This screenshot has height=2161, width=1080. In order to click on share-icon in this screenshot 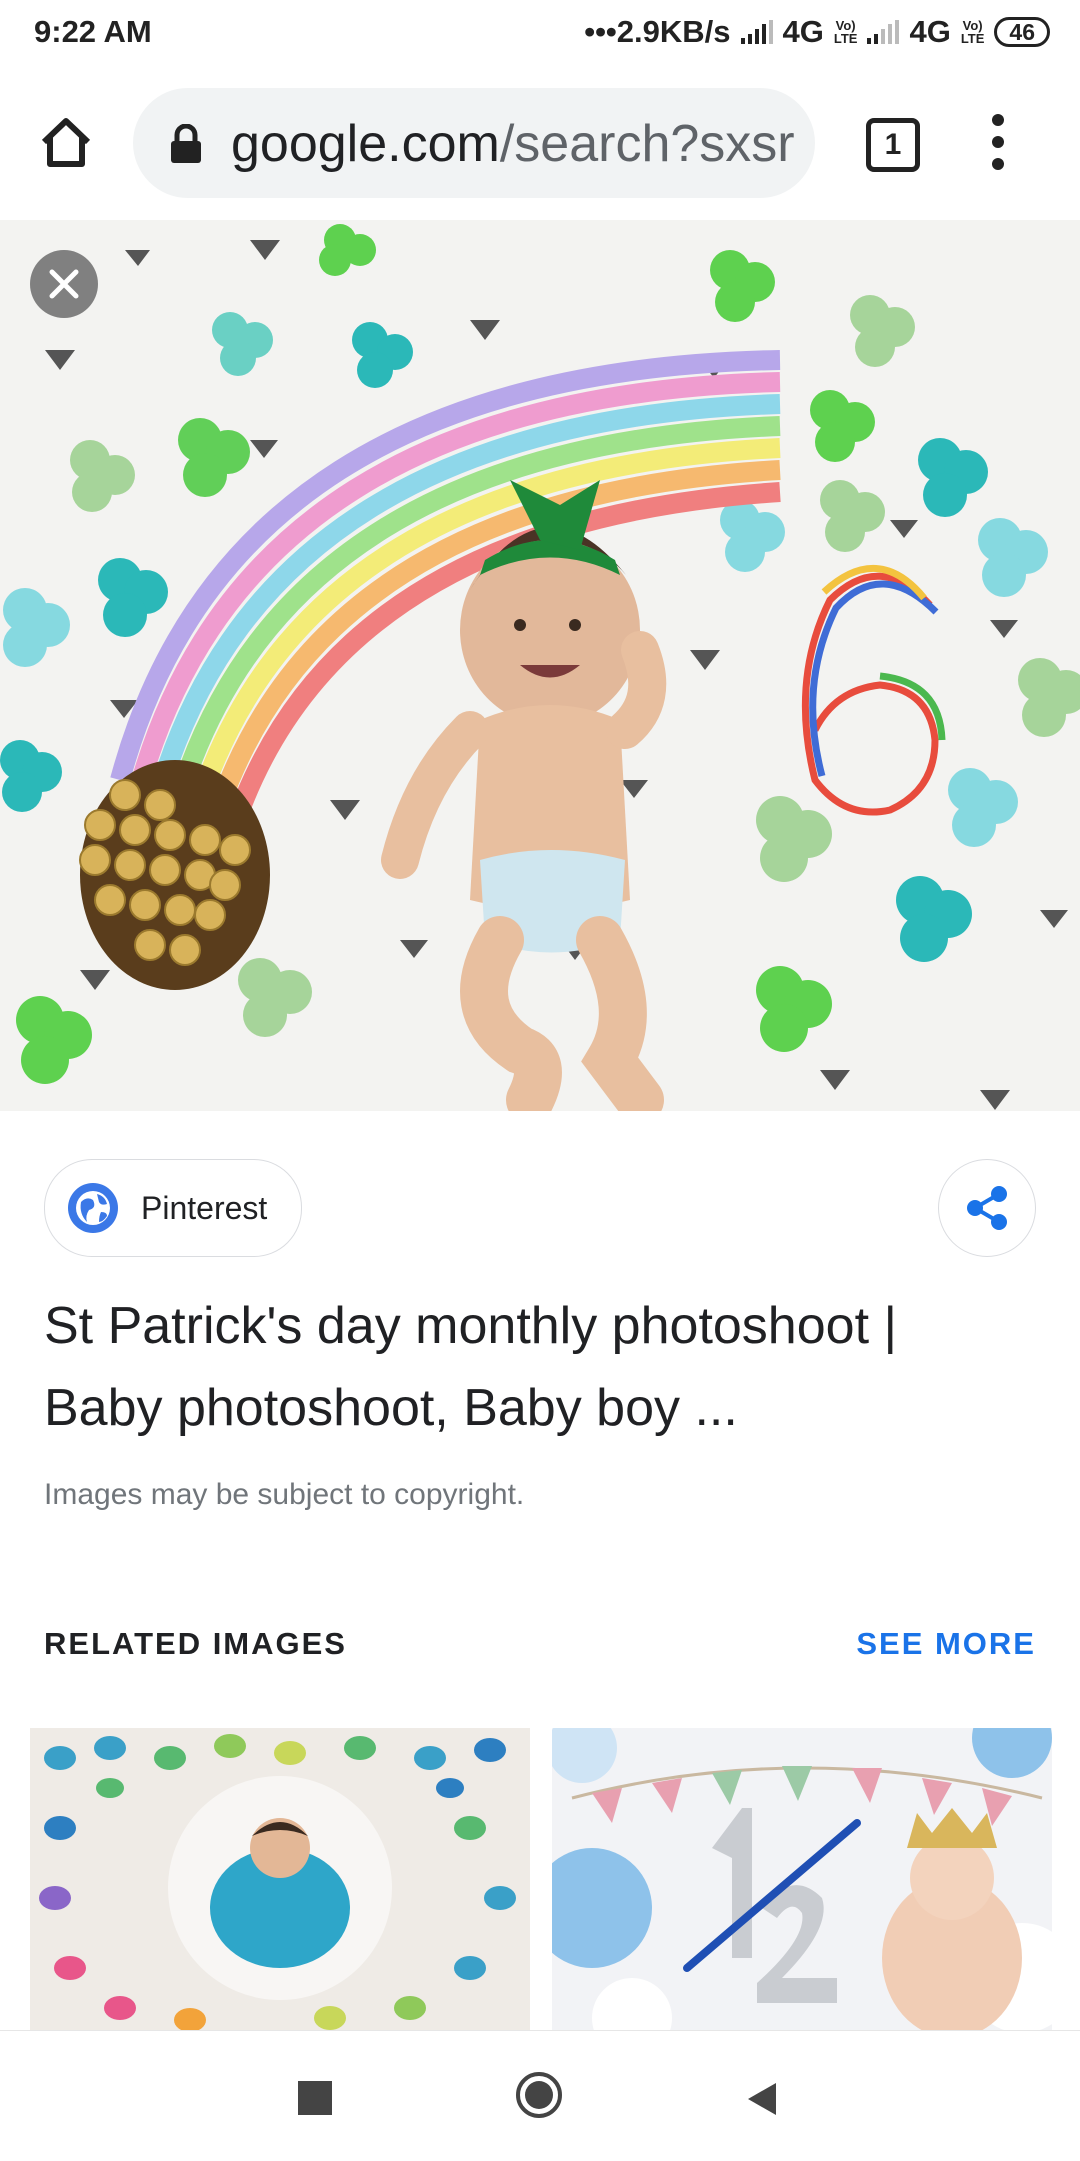, I will do `click(987, 1208)`.